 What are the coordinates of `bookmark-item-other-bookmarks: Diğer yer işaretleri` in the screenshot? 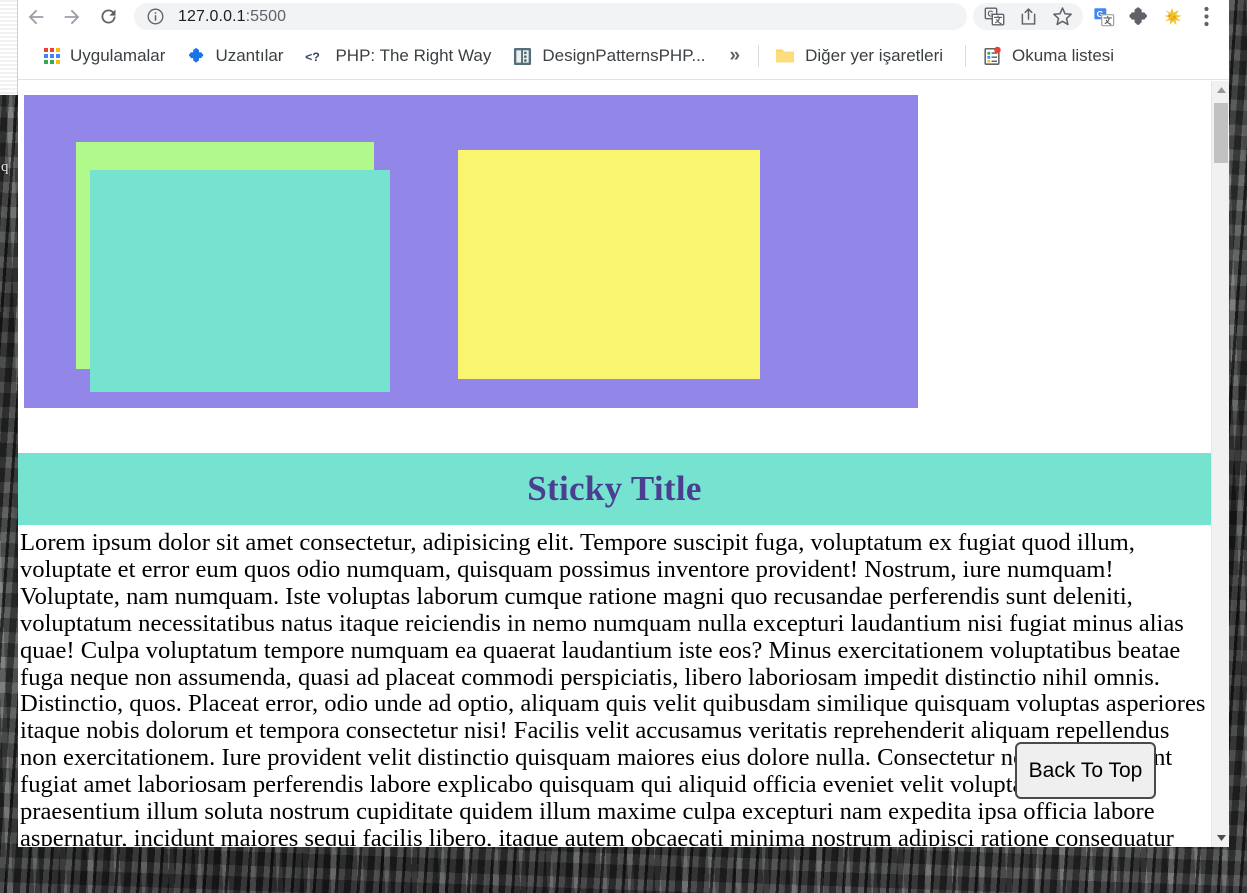 It's located at (859, 56).